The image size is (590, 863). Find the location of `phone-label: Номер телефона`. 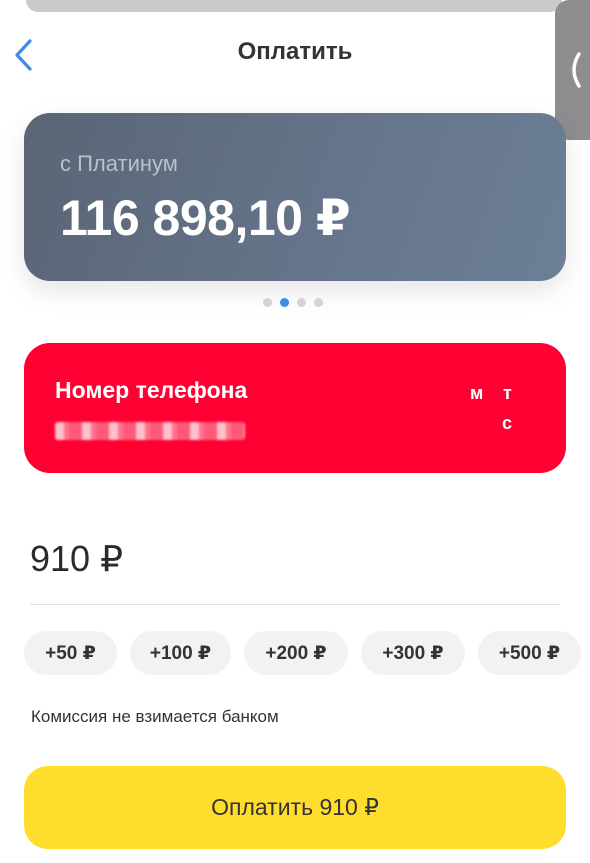

phone-label: Номер телефона is located at coordinates (151, 390).